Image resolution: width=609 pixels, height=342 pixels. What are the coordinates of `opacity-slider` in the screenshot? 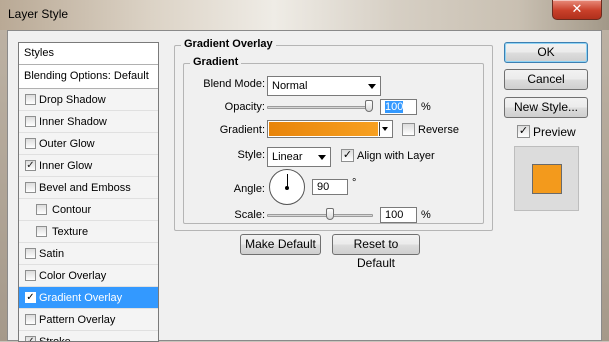 It's located at (320, 107).